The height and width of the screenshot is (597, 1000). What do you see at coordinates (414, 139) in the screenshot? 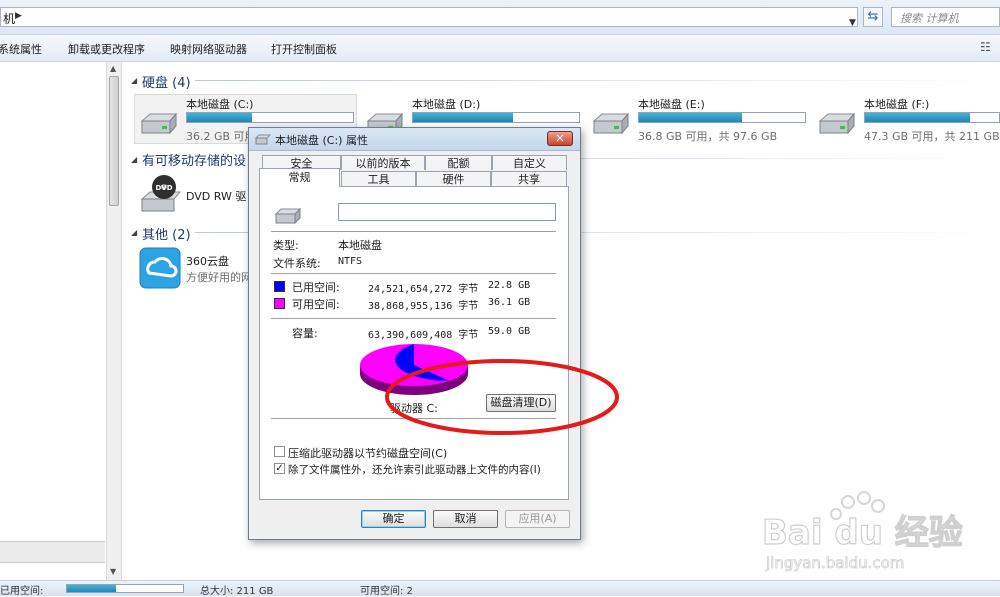
I see `dialog-title-bar: 本地磁盘 (C:) 属性 ✕` at bounding box center [414, 139].